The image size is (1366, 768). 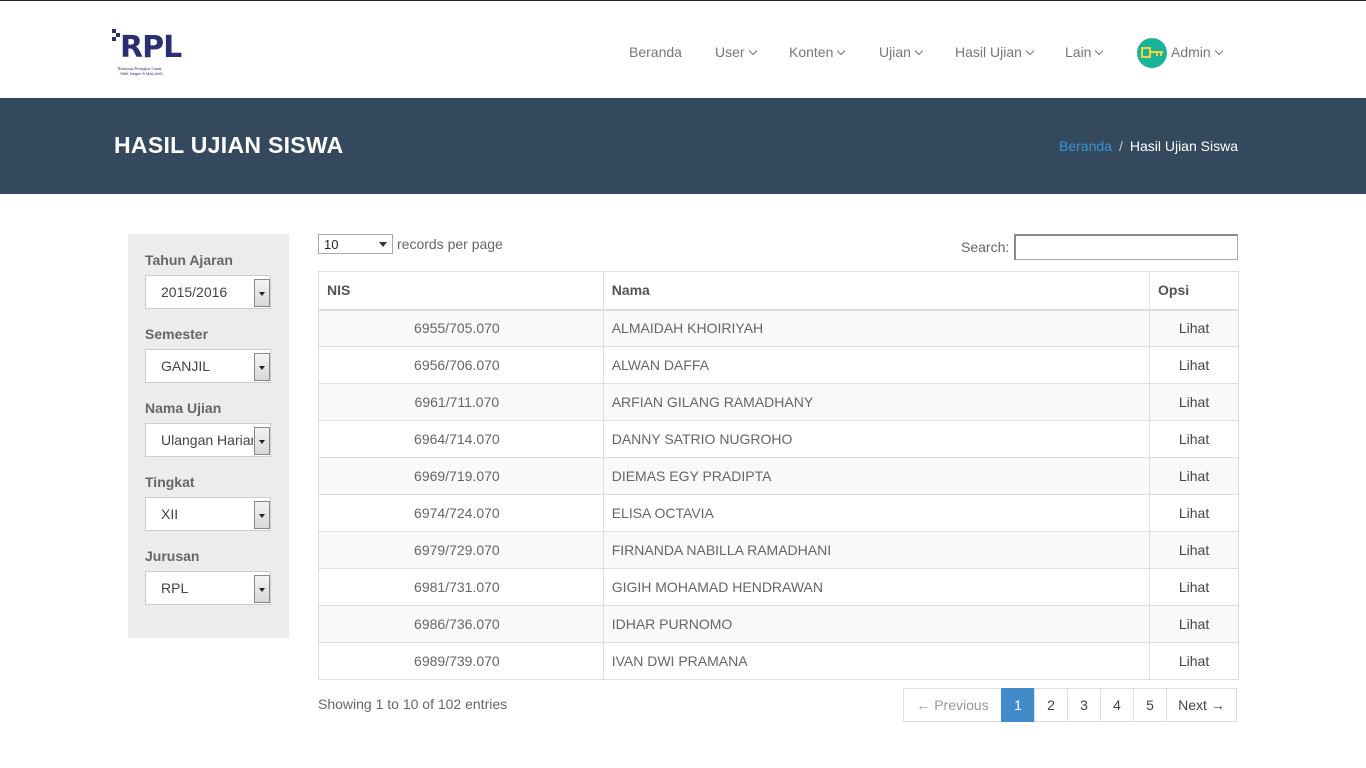 What do you see at coordinates (1150, 705) in the screenshot?
I see `page-button-5: 5` at bounding box center [1150, 705].